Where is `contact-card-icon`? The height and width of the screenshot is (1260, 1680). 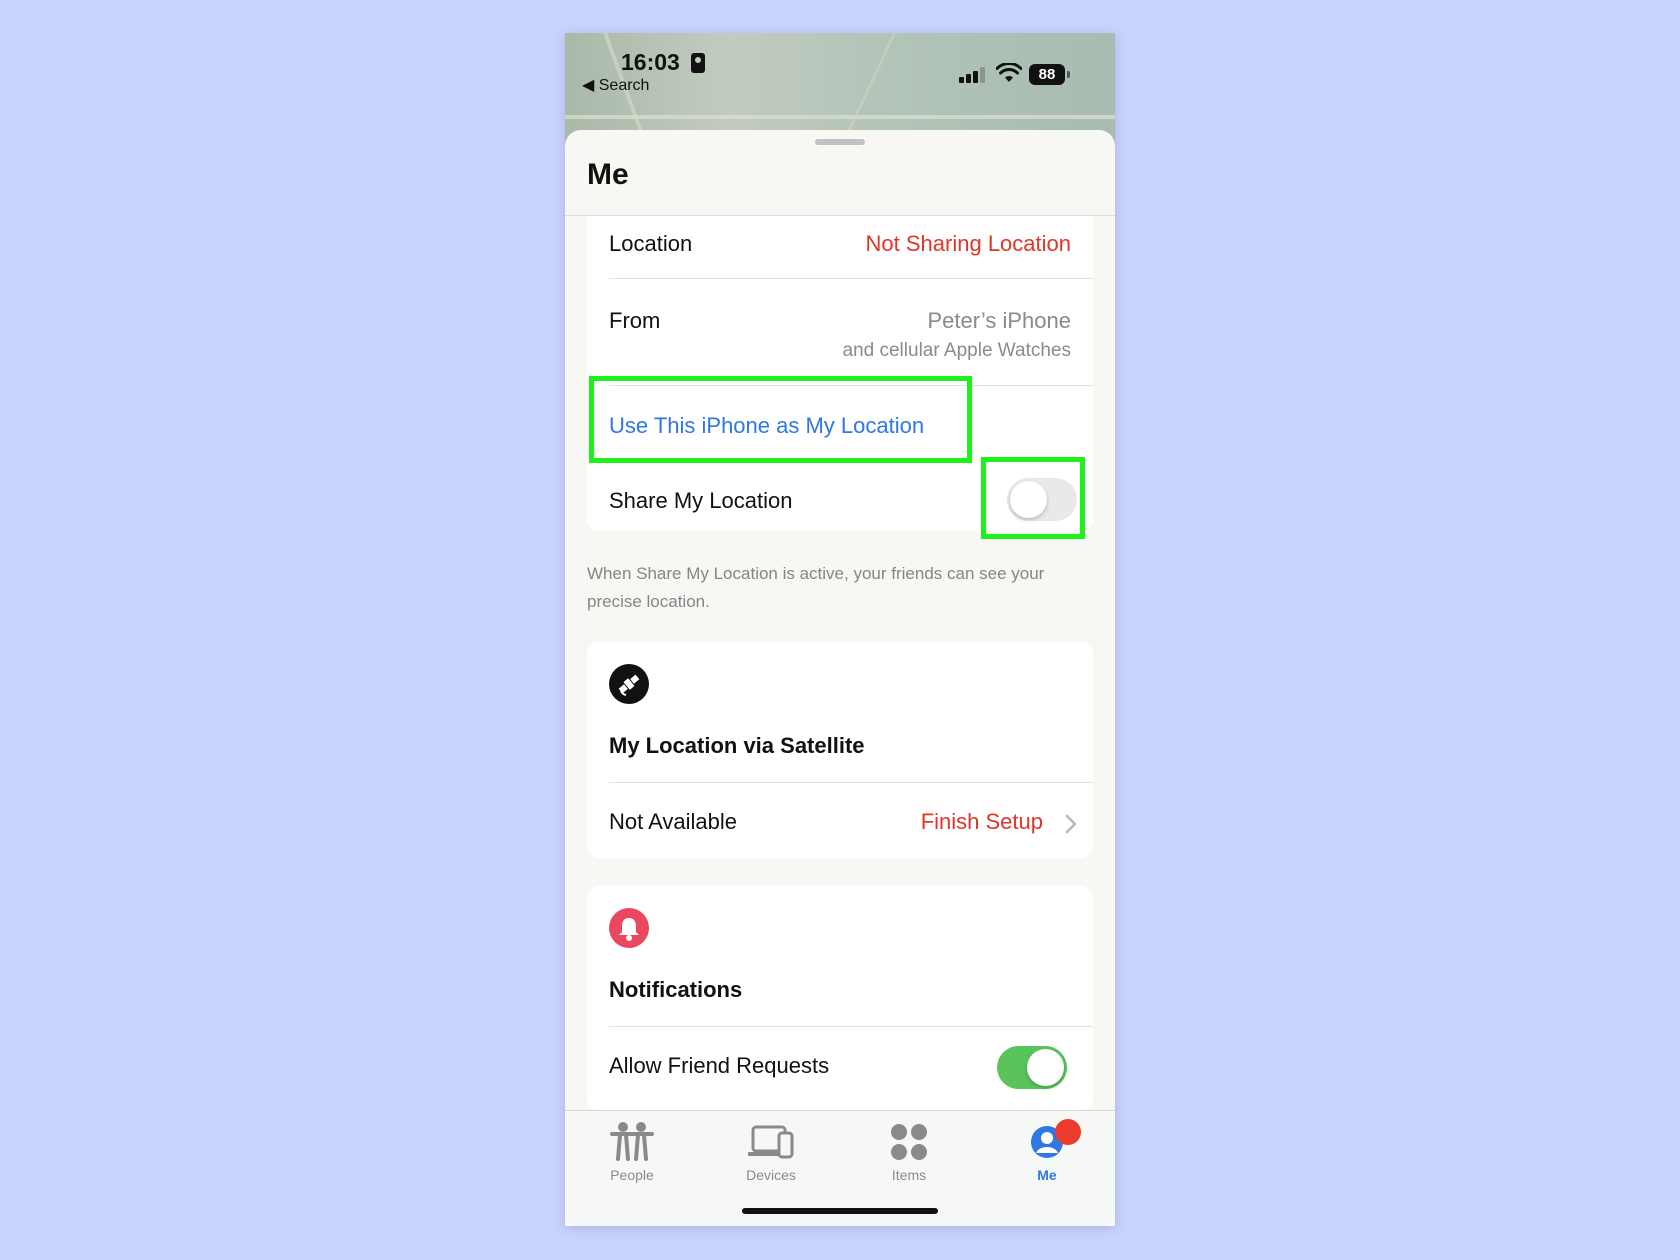 contact-card-icon is located at coordinates (698, 63).